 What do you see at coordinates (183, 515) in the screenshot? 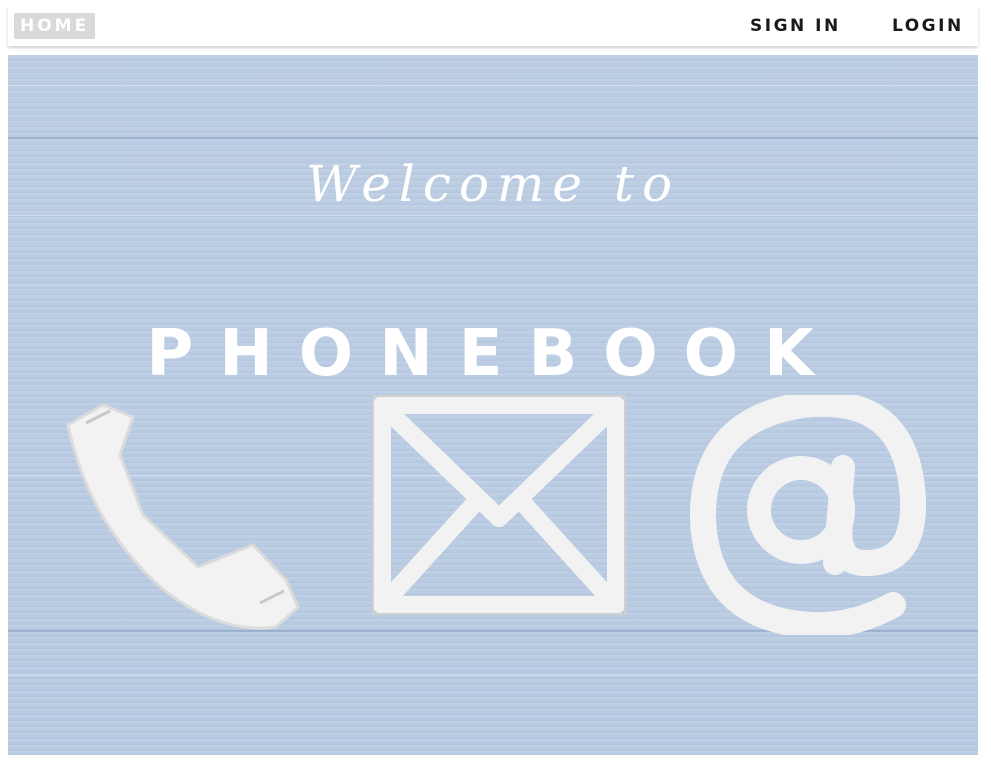
I see `phone-icon` at bounding box center [183, 515].